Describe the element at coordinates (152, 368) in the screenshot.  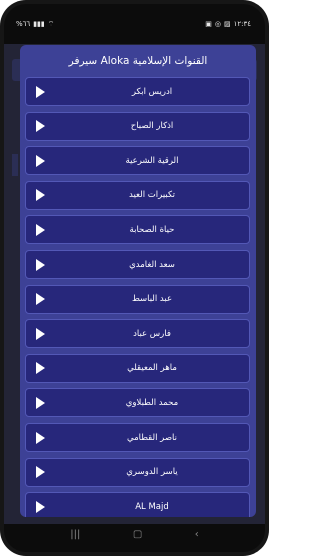
I see `item-label: ماهر المعيقلي` at that location.